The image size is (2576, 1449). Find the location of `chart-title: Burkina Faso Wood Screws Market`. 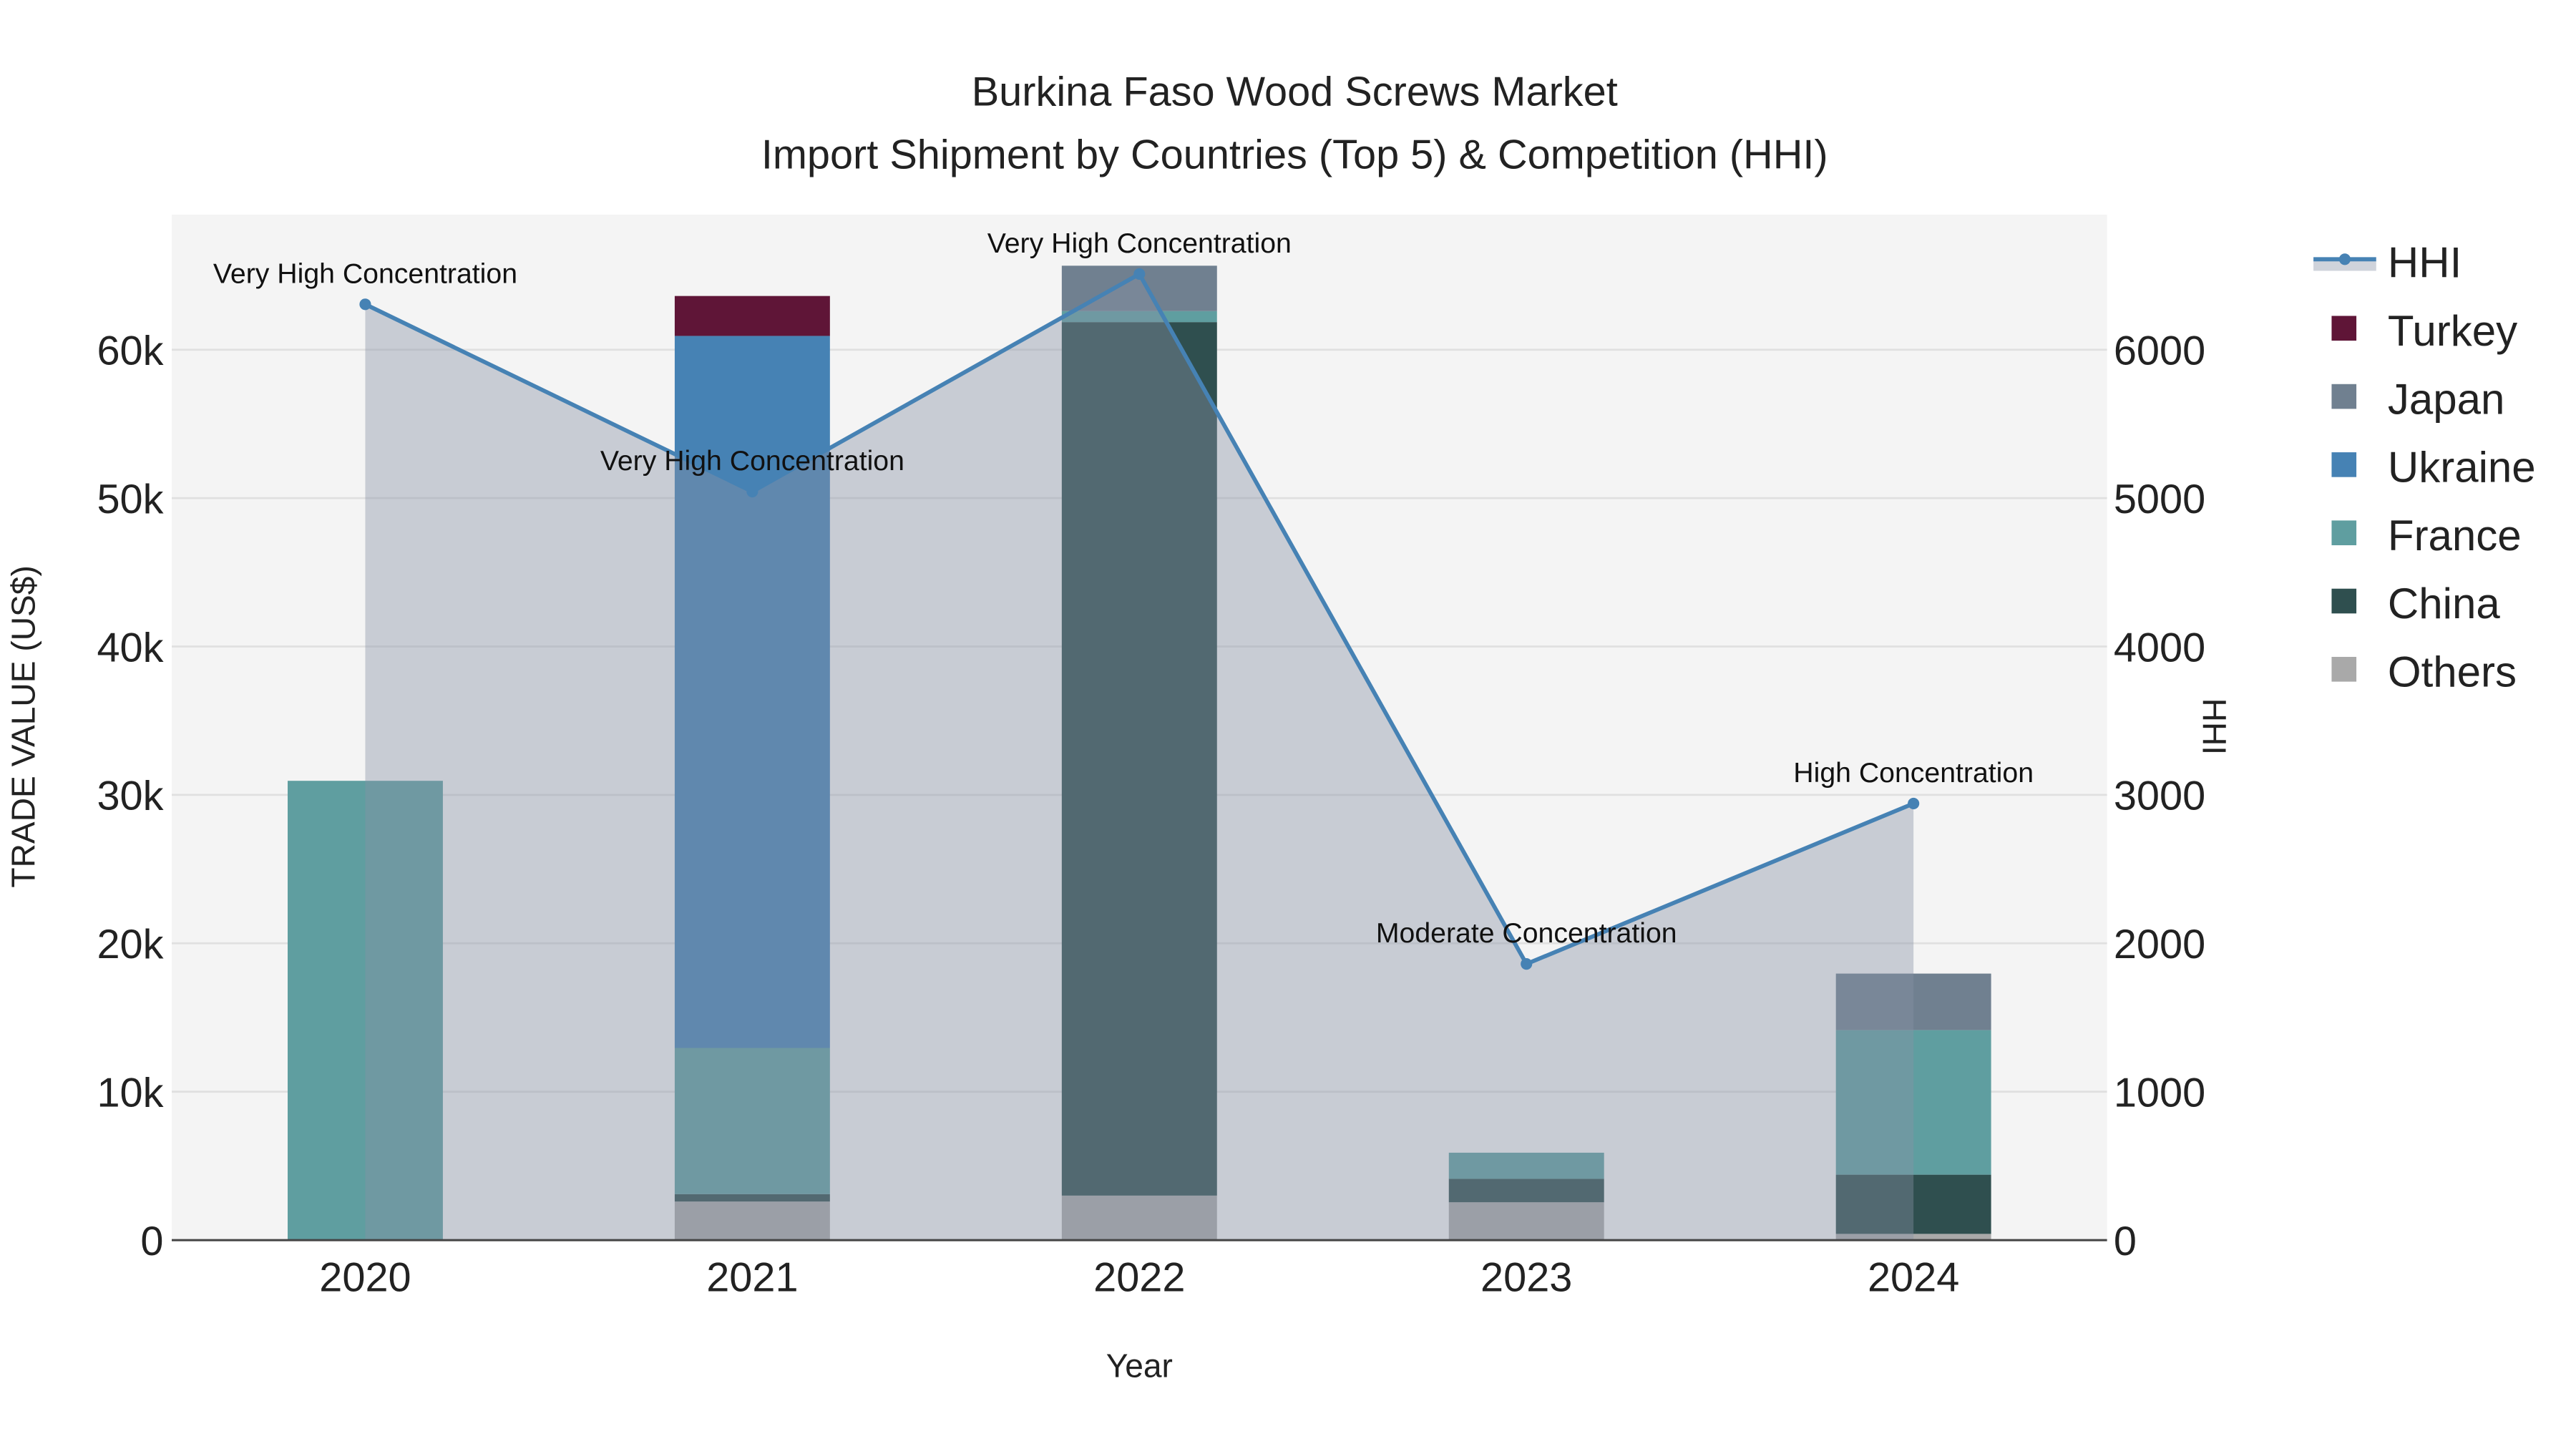

chart-title: Burkina Faso Wood Screws Market is located at coordinates (1295, 92).